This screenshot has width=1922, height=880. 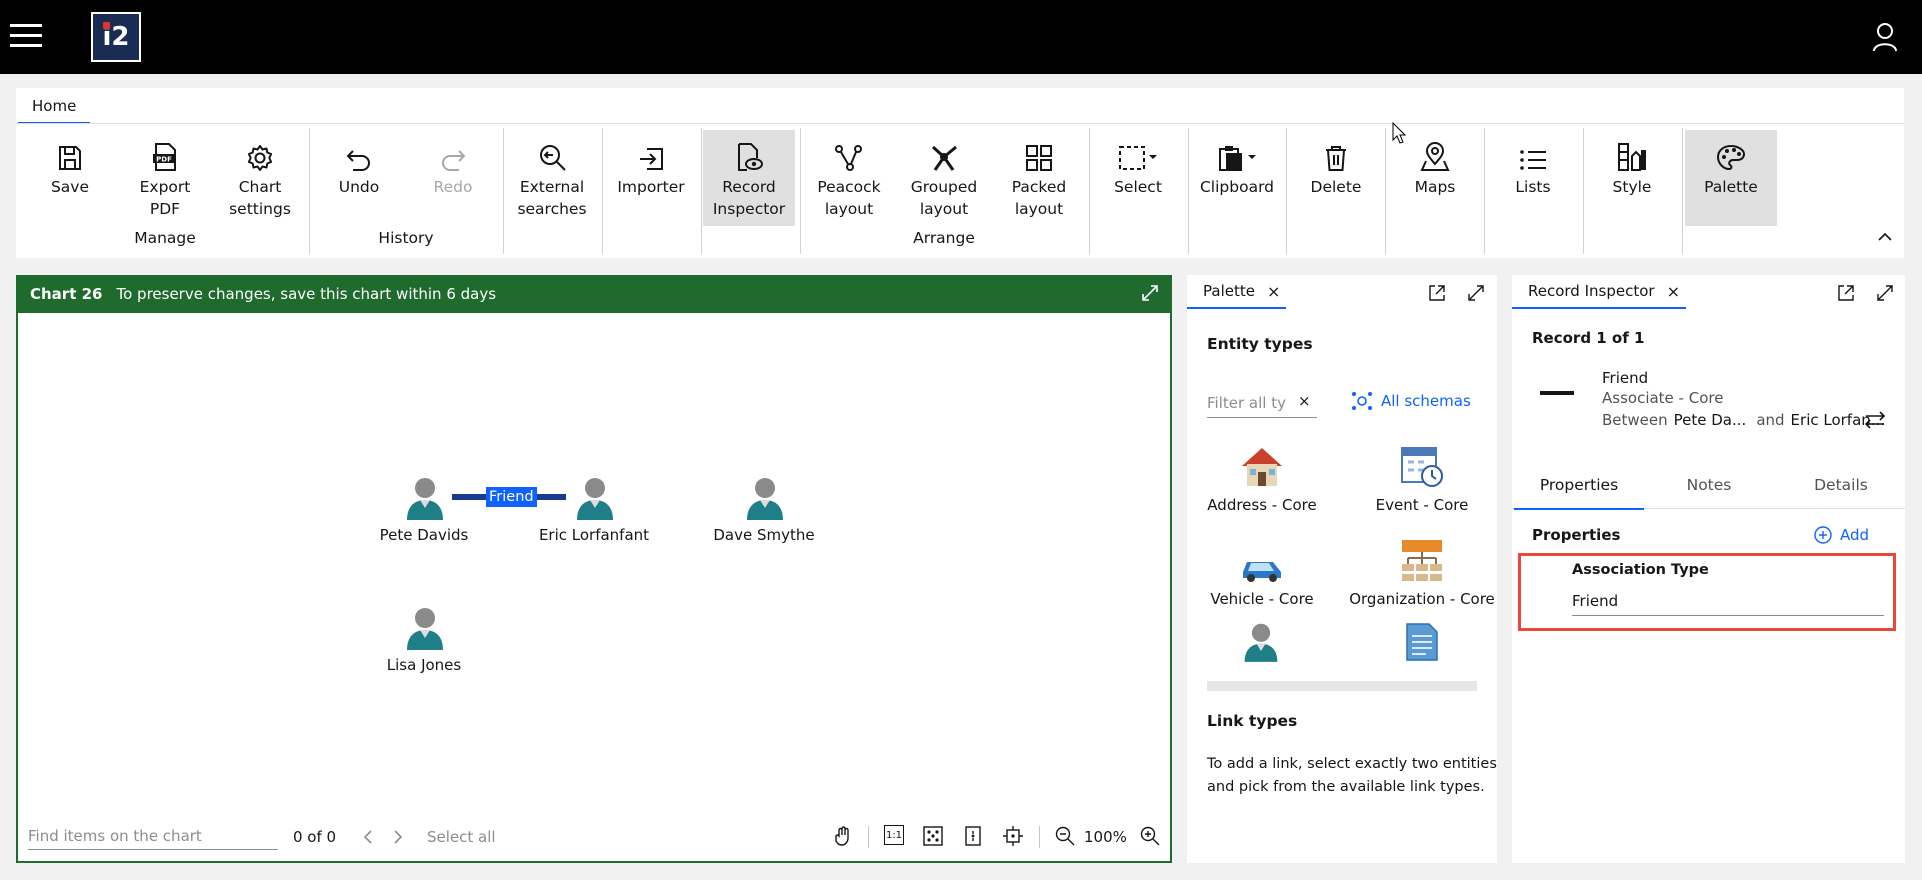 I want to click on palette-scrollbar, so click(x=1342, y=686).